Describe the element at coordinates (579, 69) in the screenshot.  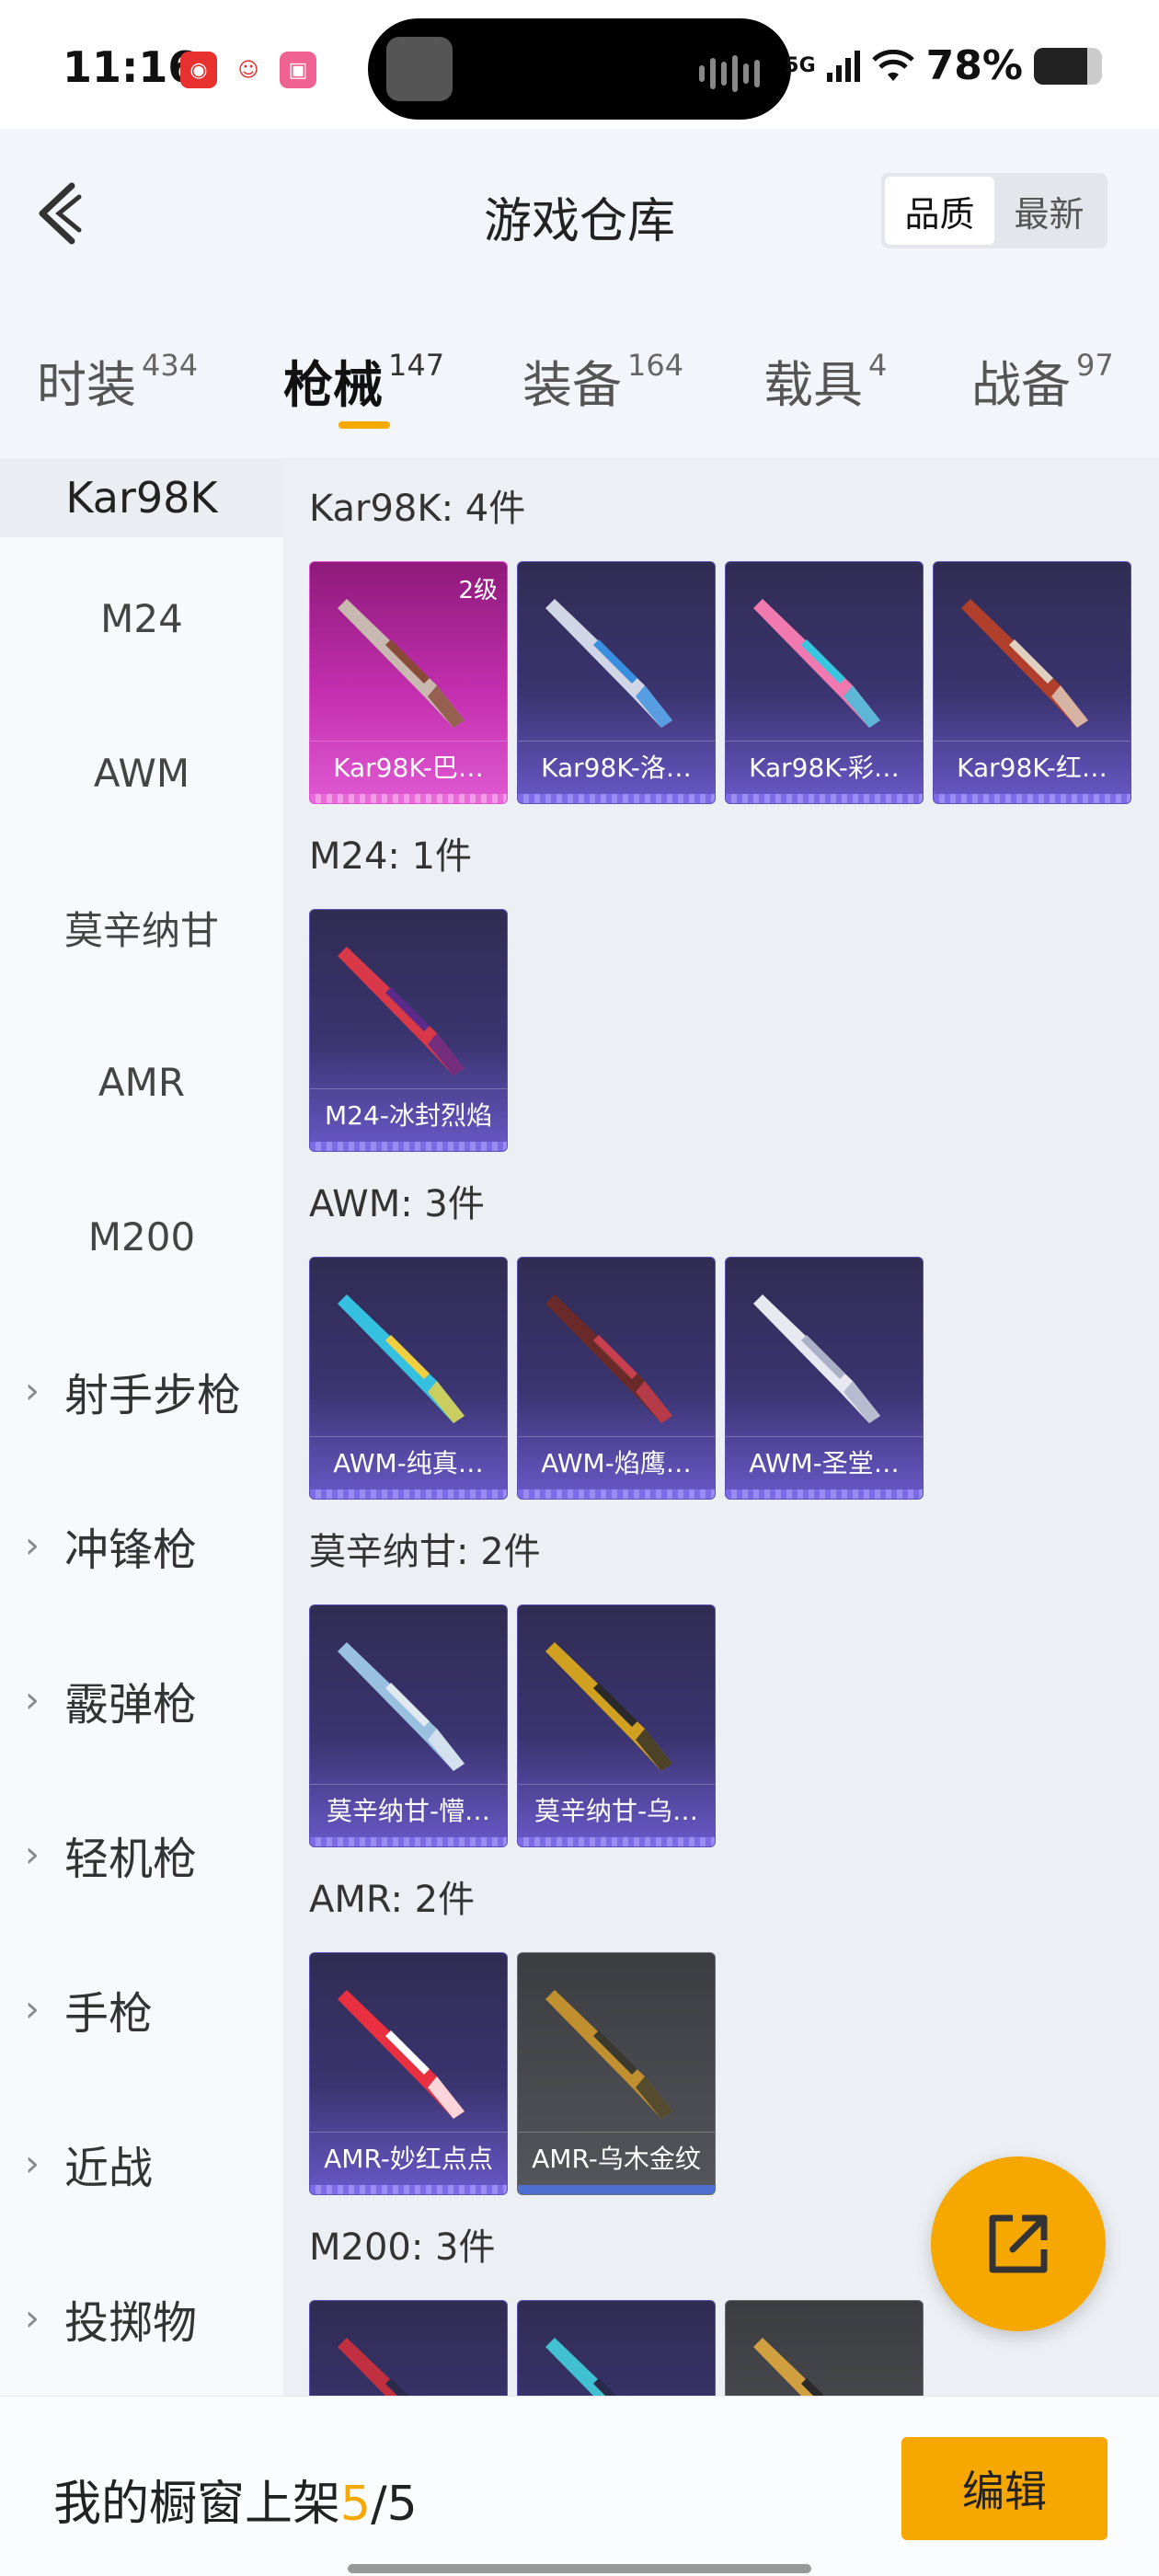
I see `dynamic-island` at that location.